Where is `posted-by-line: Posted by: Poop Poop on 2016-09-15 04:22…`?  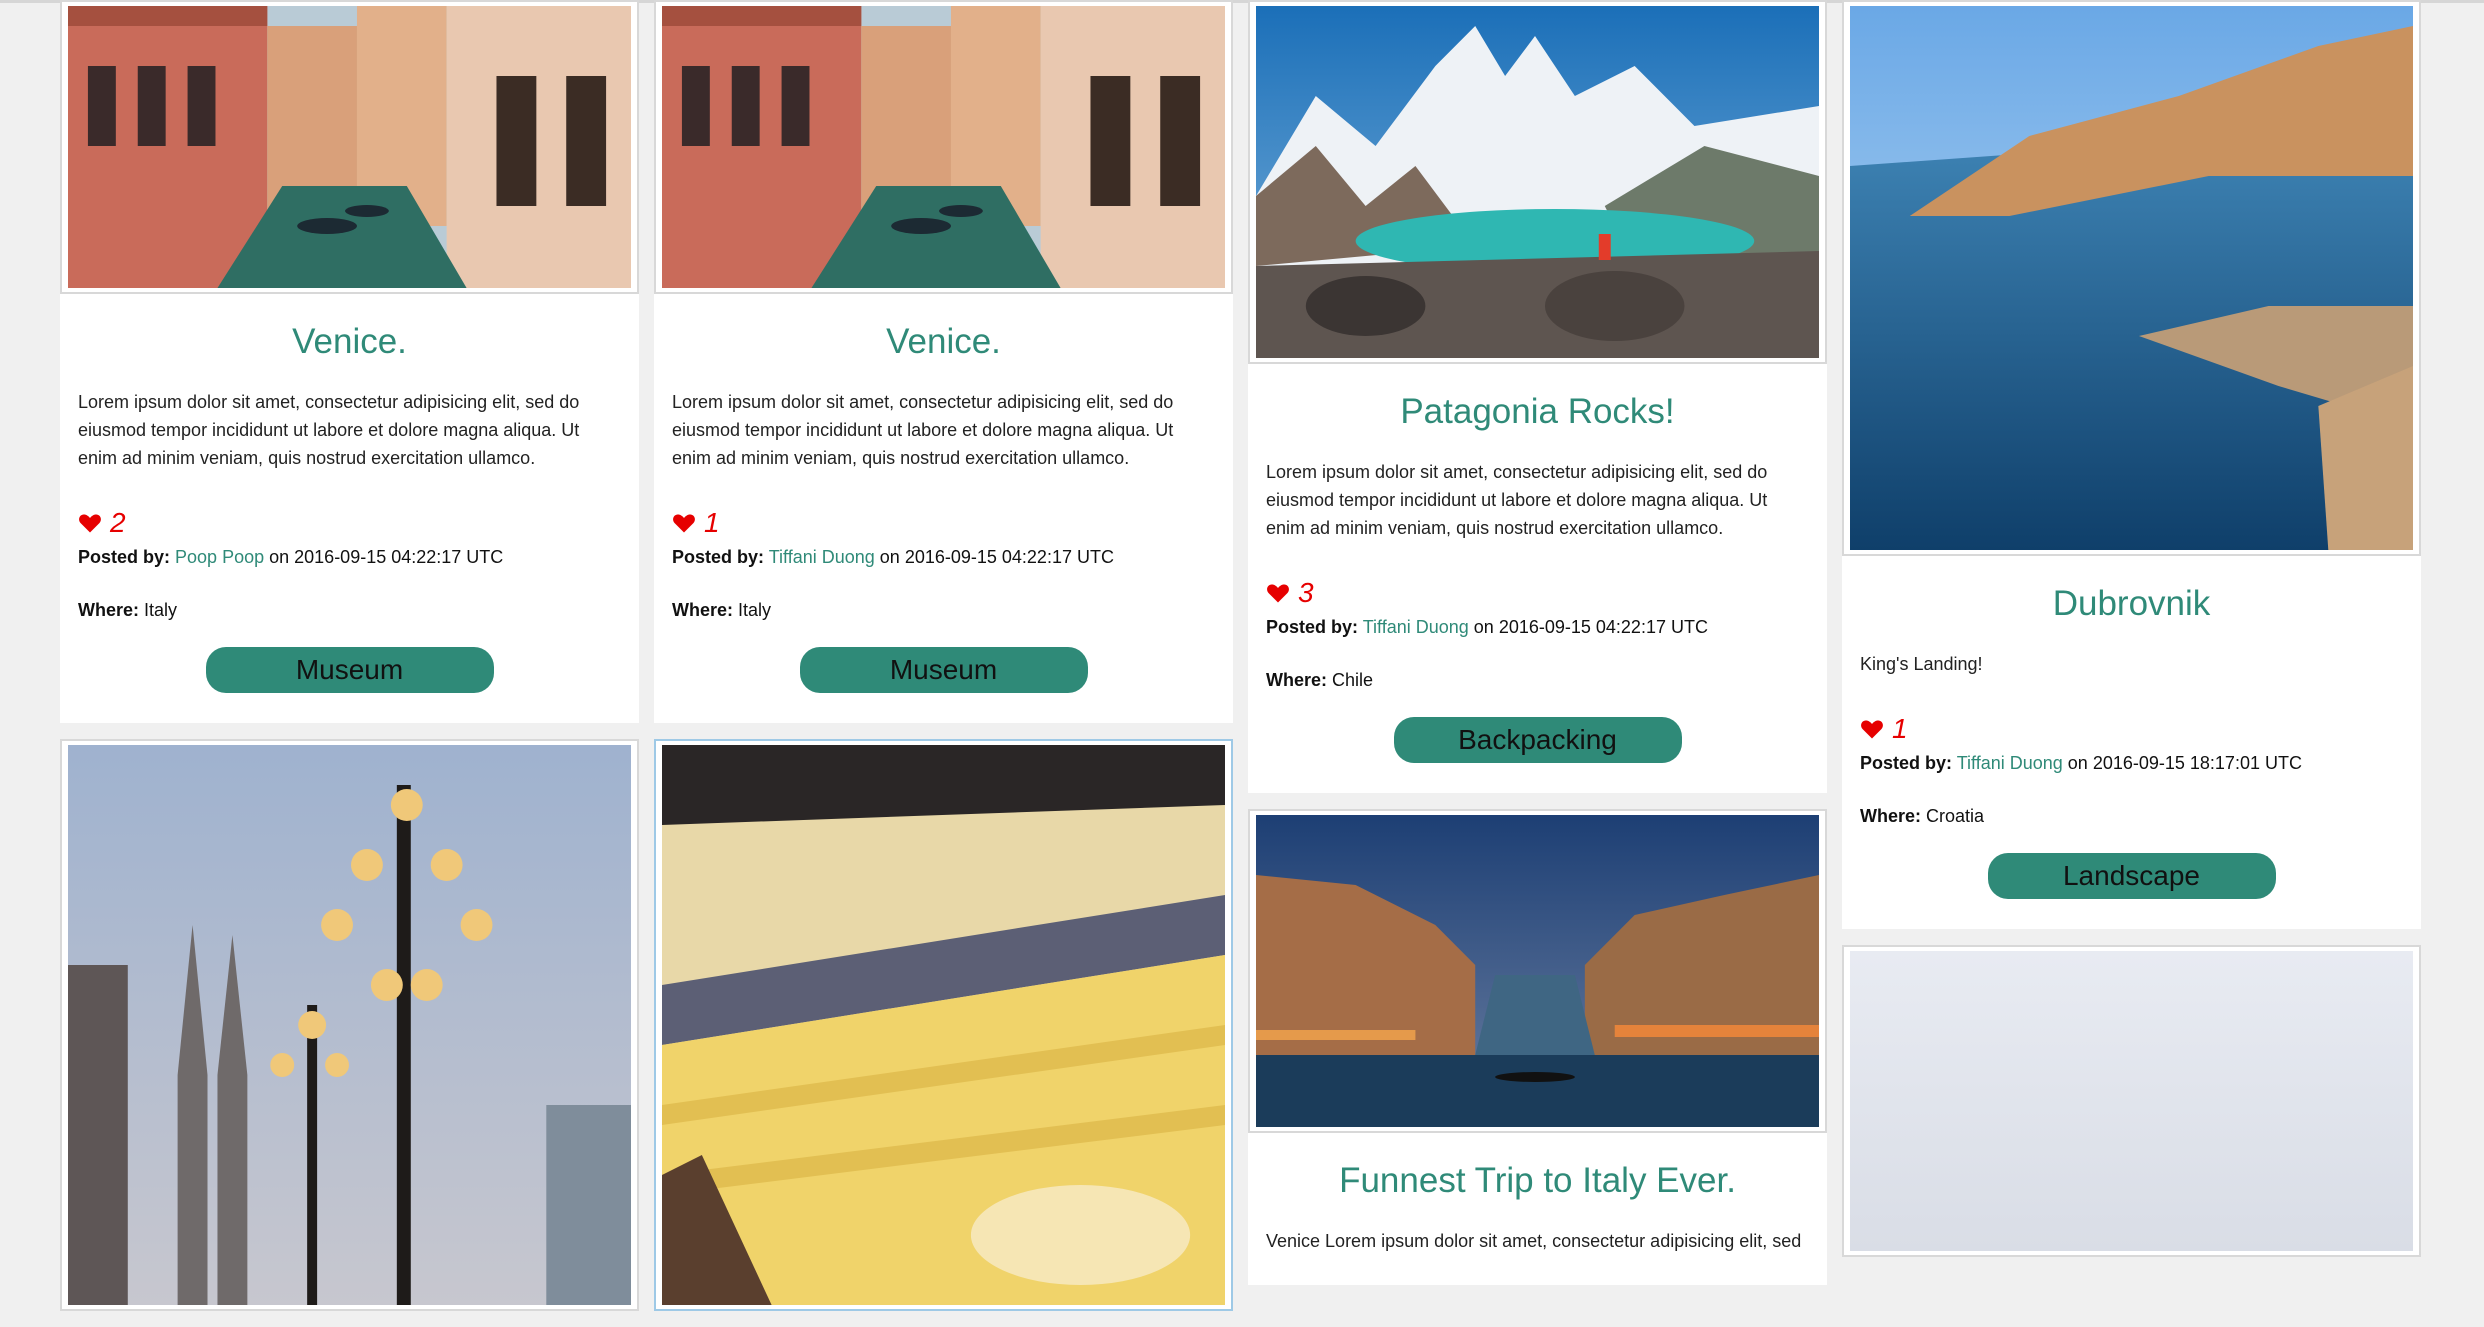 posted-by-line: Posted by: Poop Poop on 2016-09-15 04:22… is located at coordinates (349, 557).